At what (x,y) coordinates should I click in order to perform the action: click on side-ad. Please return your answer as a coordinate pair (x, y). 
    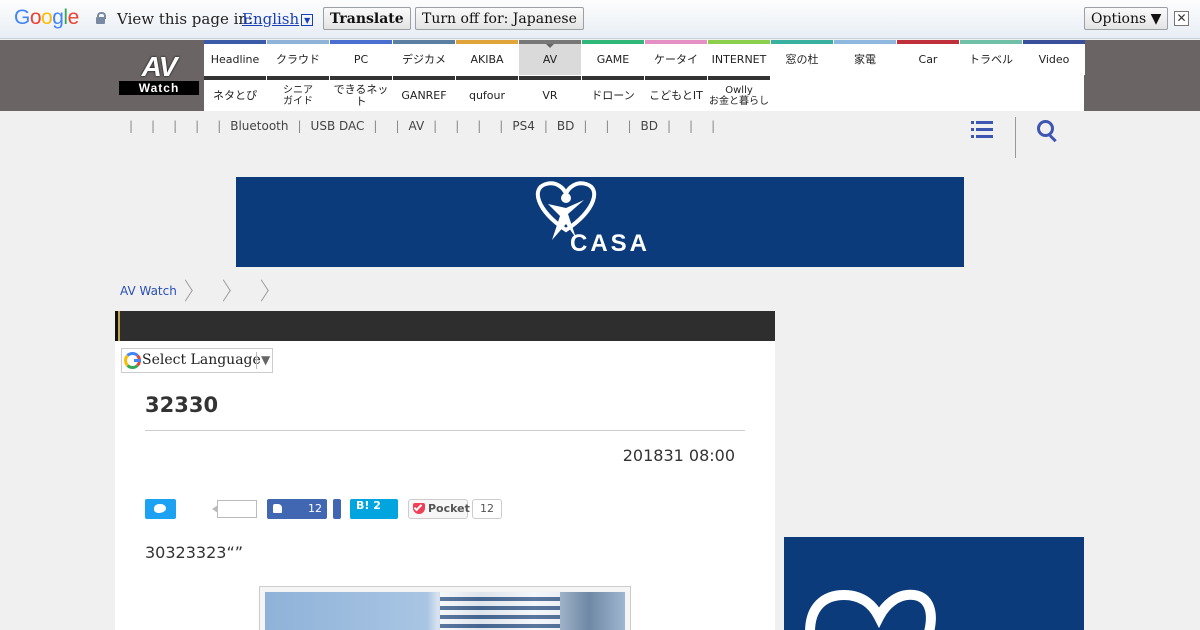
    Looking at the image, I should click on (934, 583).